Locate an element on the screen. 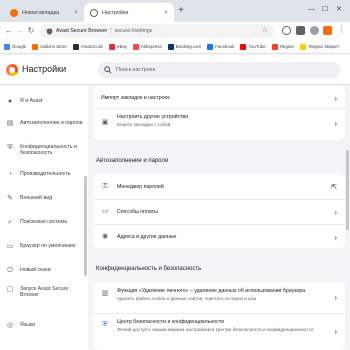  sidebar-item-appearance: ✎ Внешний вид is located at coordinates (42, 199).